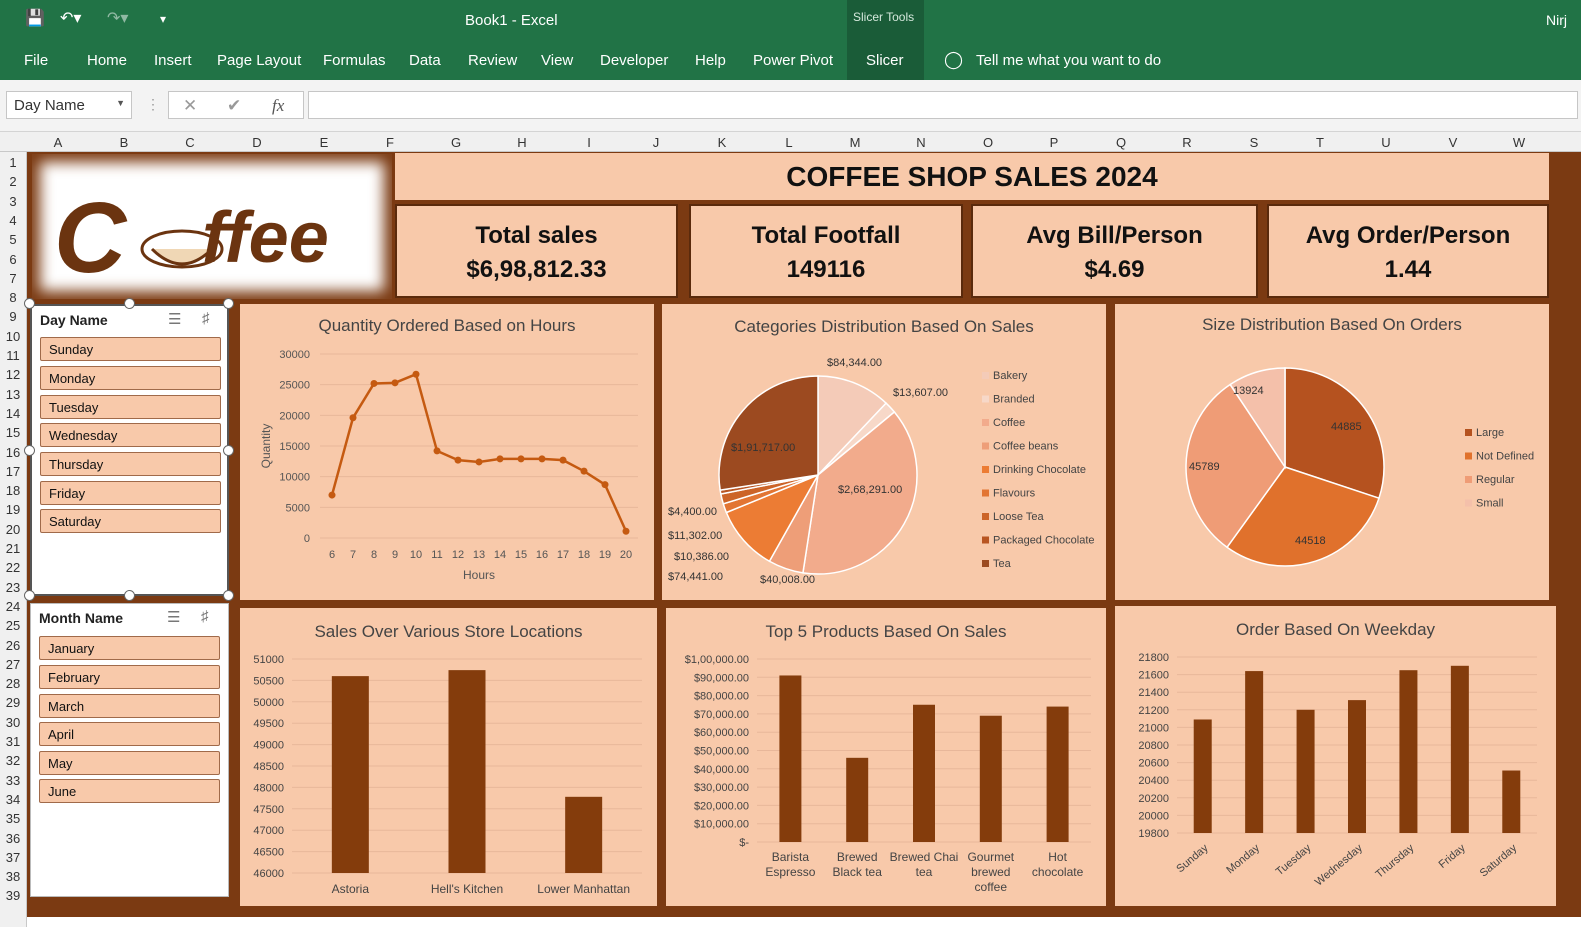 The height and width of the screenshot is (927, 1581). I want to click on name-box: Day Name ▼, so click(69, 105).